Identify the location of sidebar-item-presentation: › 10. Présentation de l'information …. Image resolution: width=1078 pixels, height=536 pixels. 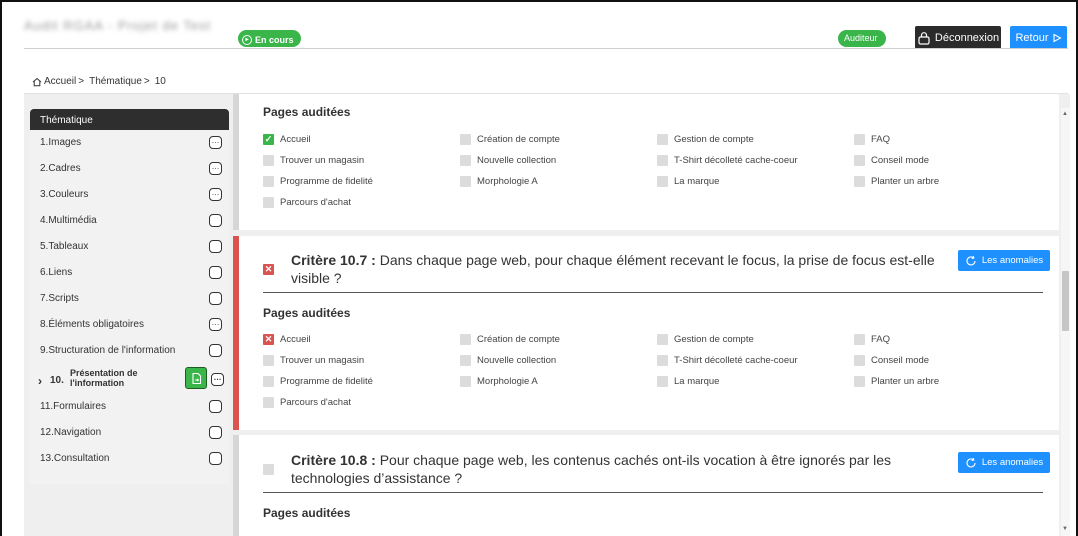
(129, 379).